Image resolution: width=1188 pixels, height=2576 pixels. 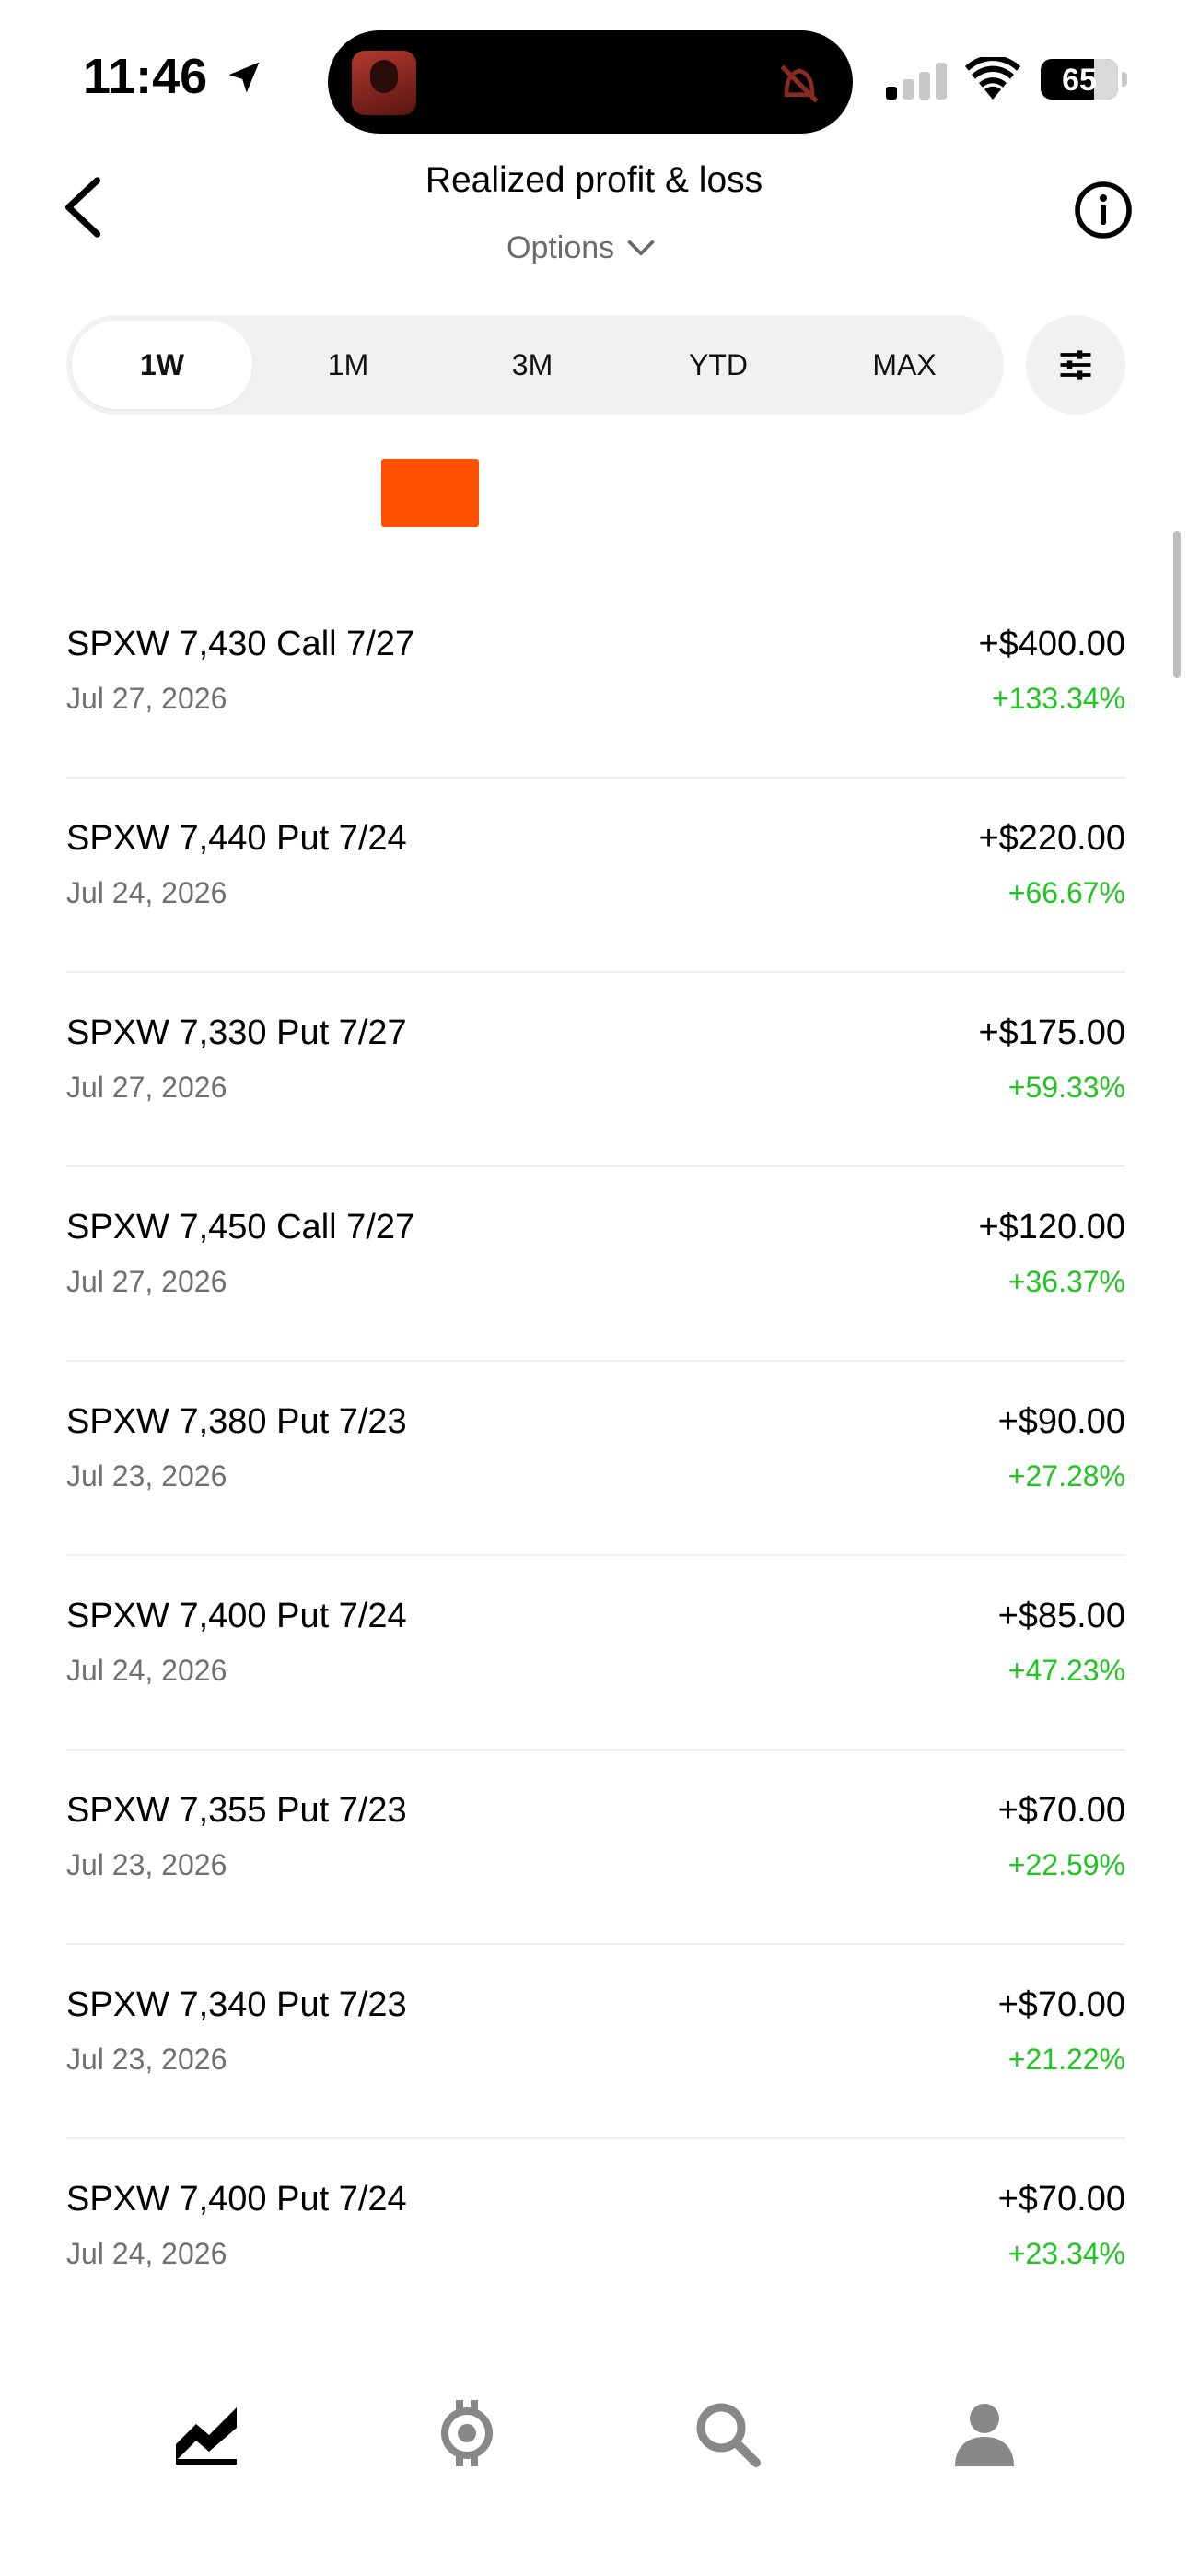 I want to click on sliders-icon, so click(x=1075, y=365).